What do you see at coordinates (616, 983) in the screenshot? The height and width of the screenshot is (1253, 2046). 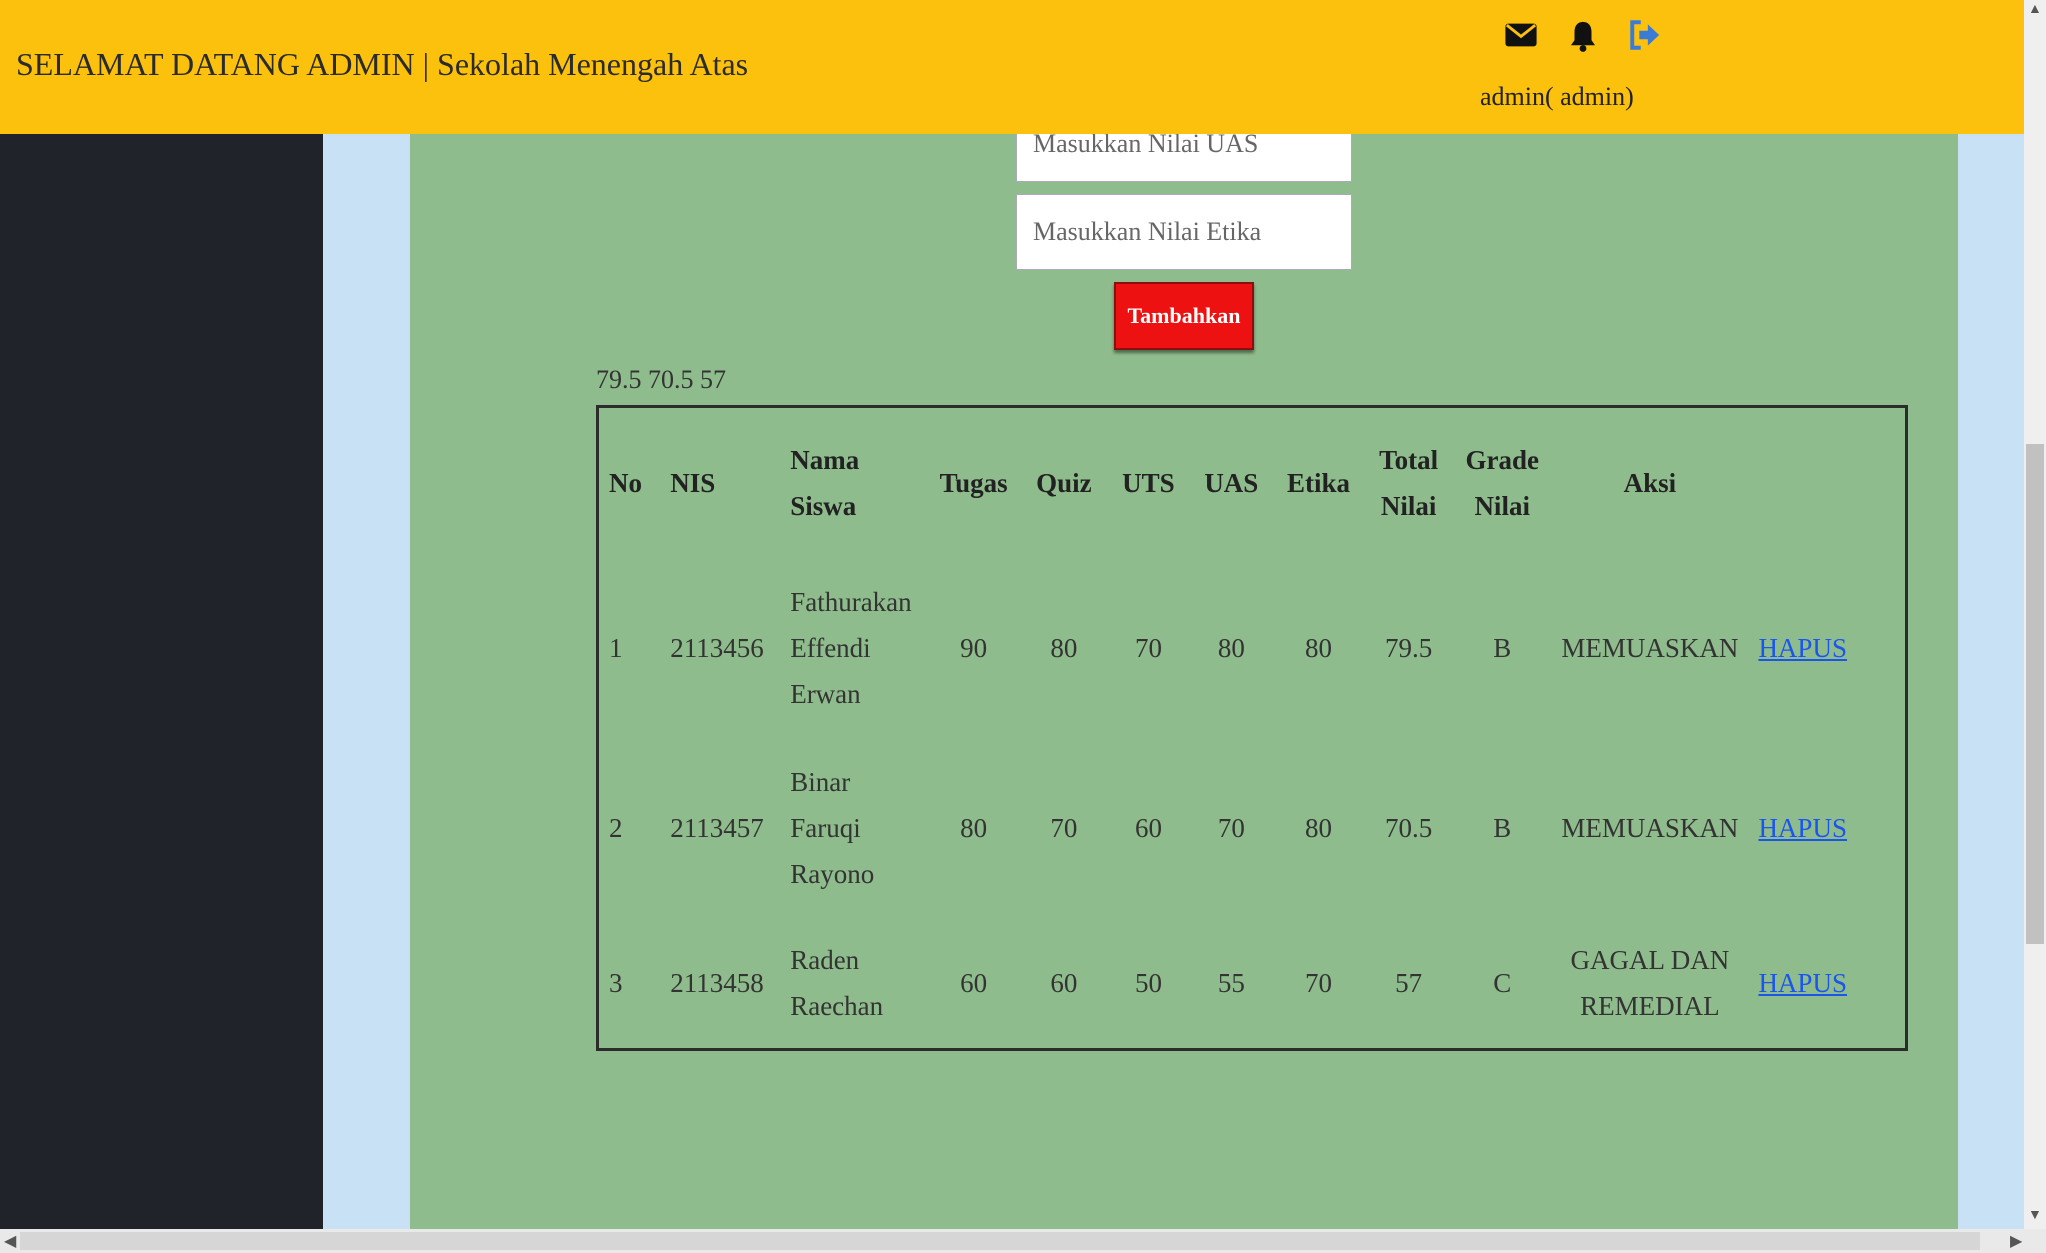 I see `cell-no: 3` at bounding box center [616, 983].